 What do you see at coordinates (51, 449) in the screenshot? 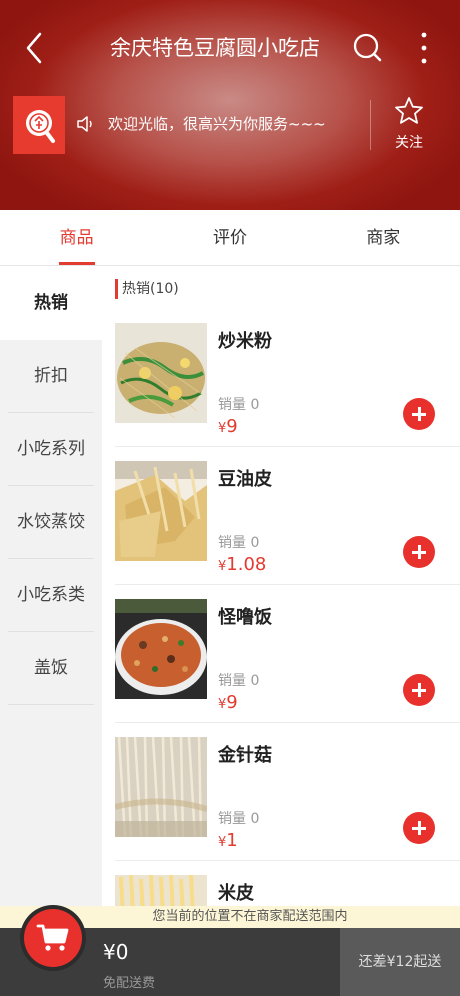
I see `sidebar-item-snacks: 小吃系列` at bounding box center [51, 449].